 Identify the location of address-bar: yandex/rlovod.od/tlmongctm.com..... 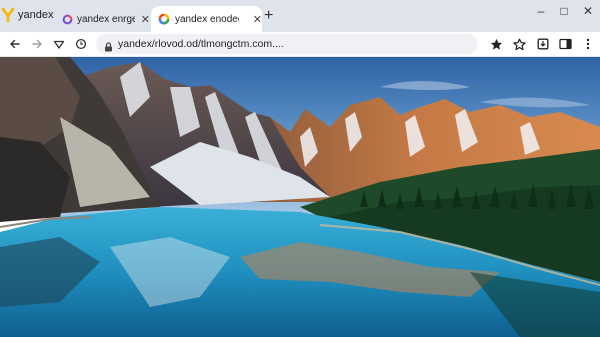
(287, 44).